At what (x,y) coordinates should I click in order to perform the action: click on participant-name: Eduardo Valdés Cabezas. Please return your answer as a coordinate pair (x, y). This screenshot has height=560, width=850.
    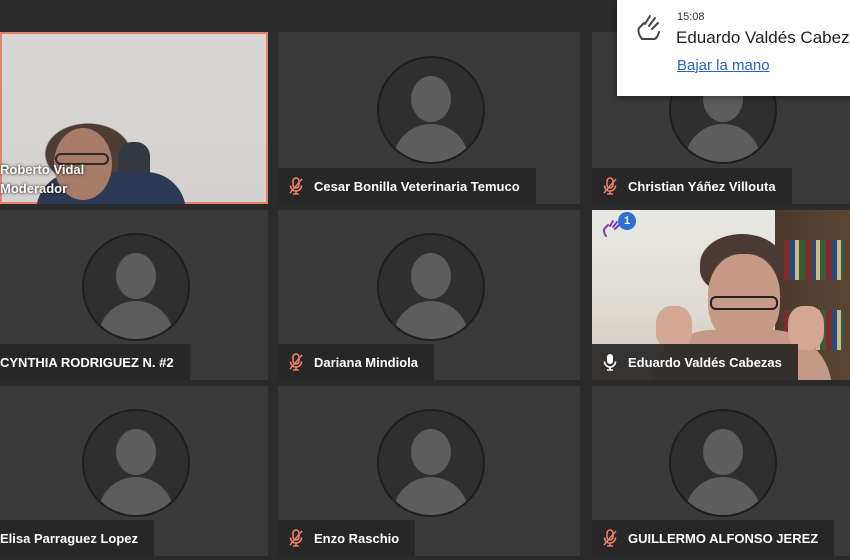
    Looking at the image, I should click on (705, 362).